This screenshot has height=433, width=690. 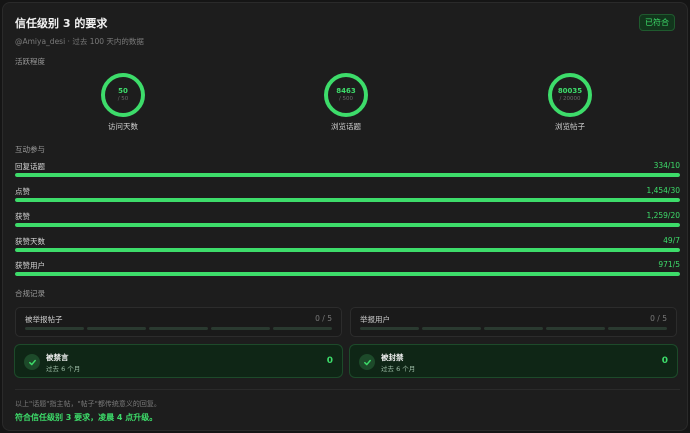 I want to click on metric-value: 334/10, so click(x=666, y=165).